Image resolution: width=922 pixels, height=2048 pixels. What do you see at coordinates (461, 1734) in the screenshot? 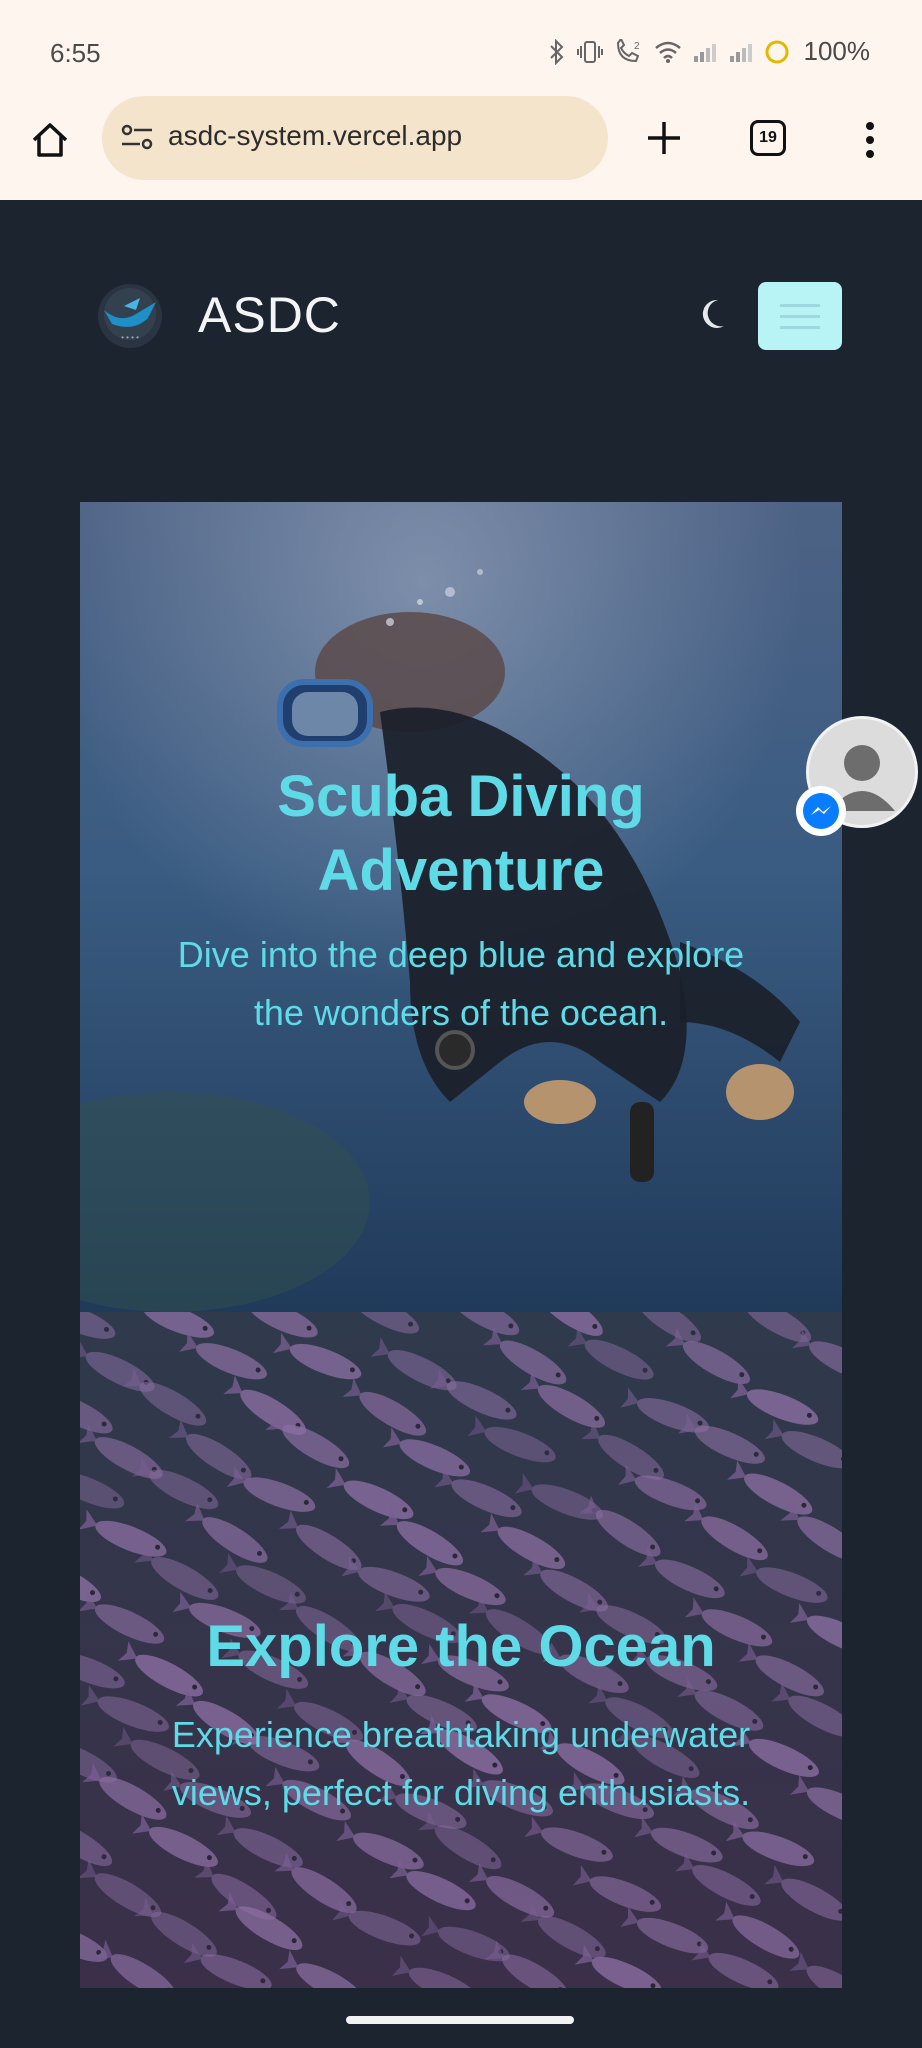
I see `slide-2-subtitle-line-1: Experience breathtaking underwater` at bounding box center [461, 1734].